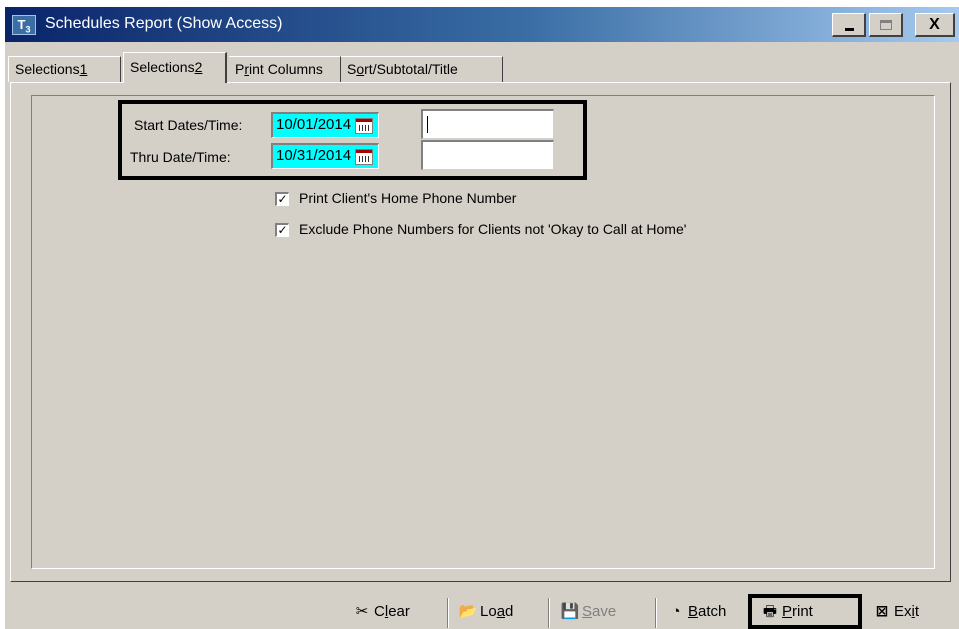  I want to click on close-button: X, so click(935, 25).